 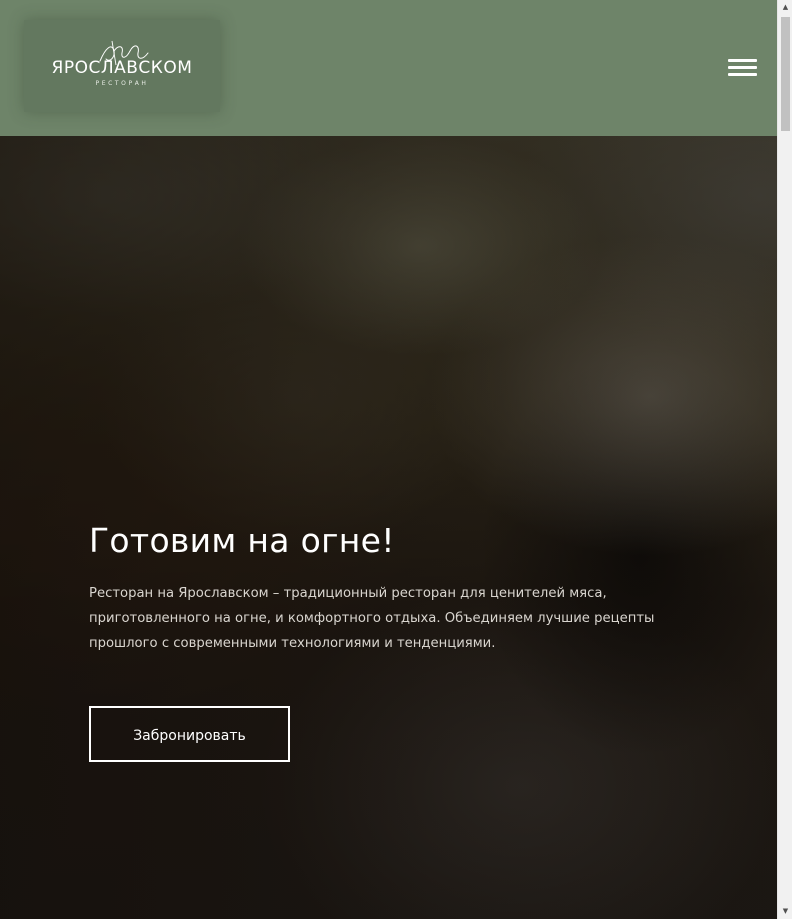 What do you see at coordinates (189, 734) in the screenshot?
I see `book-table-button: Забронировать` at bounding box center [189, 734].